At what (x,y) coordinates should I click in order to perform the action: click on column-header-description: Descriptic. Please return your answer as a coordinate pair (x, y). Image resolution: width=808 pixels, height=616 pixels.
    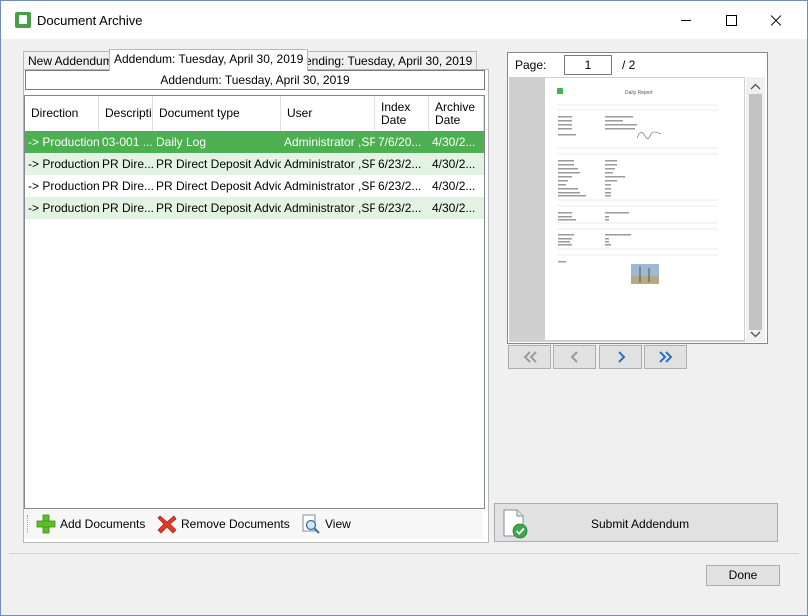
    Looking at the image, I should click on (126, 113).